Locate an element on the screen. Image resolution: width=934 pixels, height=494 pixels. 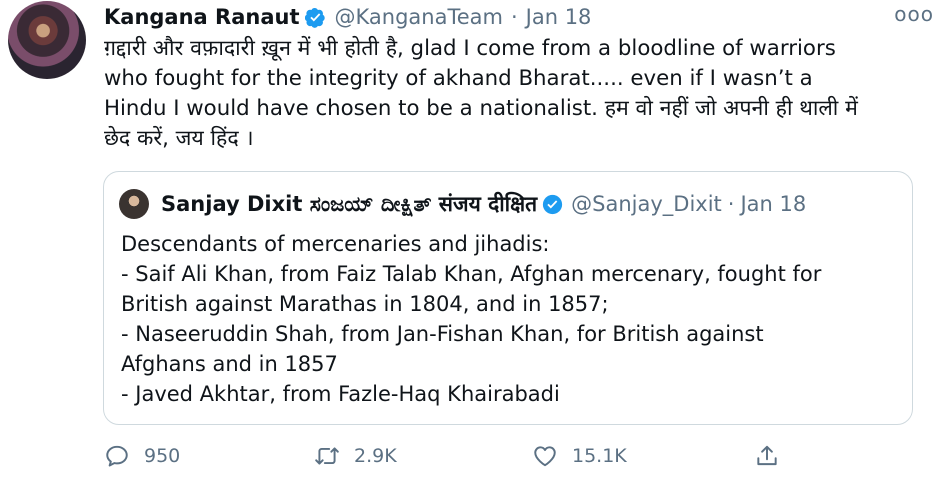
more-icon: ooo is located at coordinates (914, 14).